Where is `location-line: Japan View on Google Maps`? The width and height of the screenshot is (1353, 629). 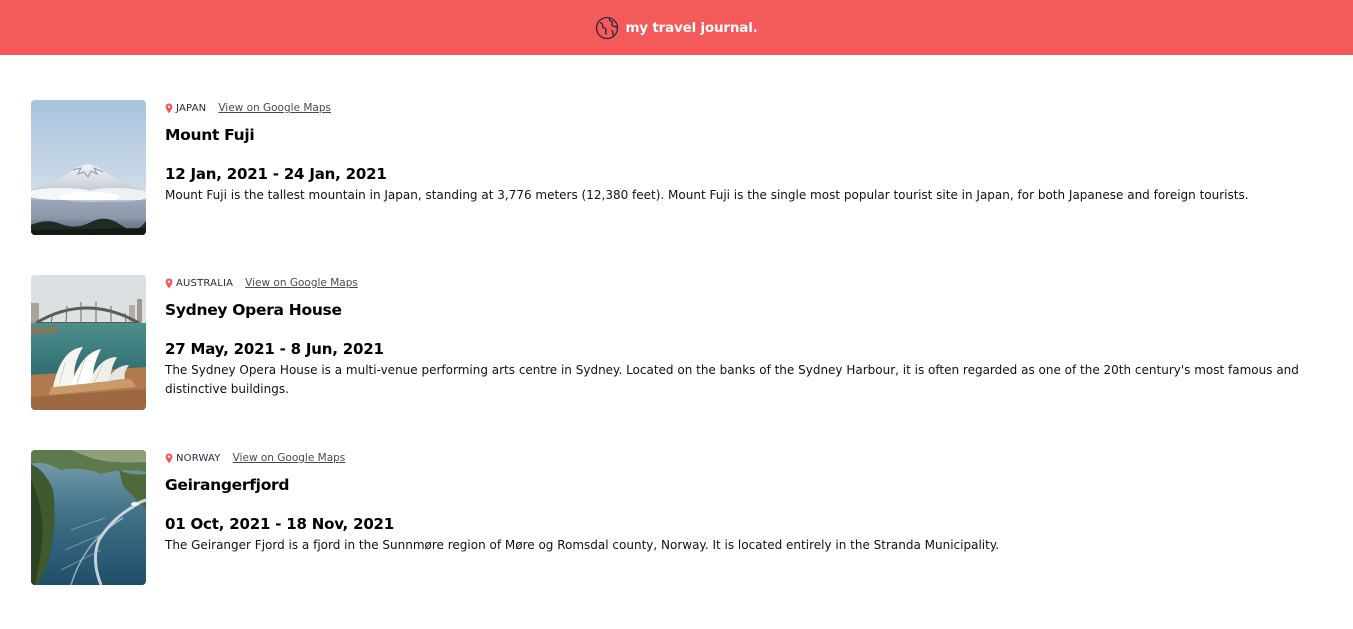
location-line: Japan View on Google Maps is located at coordinates (739, 108).